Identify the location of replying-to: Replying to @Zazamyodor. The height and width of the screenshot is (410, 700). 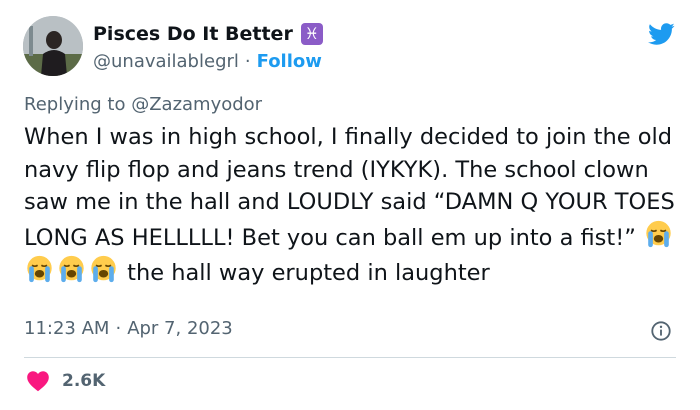
(143, 104).